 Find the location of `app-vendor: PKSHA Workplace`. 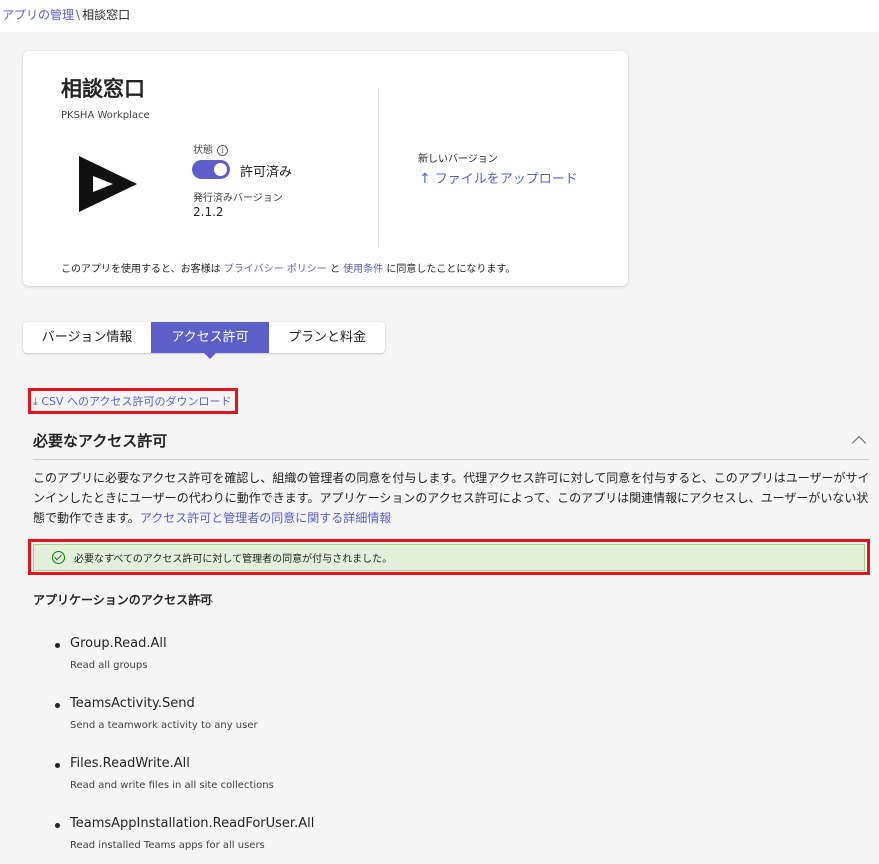

app-vendor: PKSHA Workplace is located at coordinates (105, 115).